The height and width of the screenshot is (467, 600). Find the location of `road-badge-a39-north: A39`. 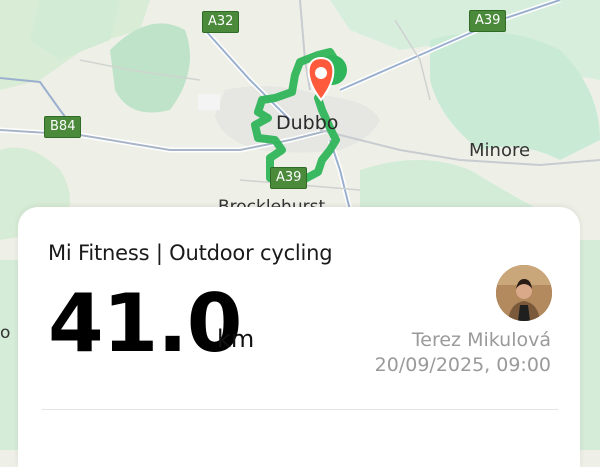

road-badge-a39-north: A39 is located at coordinates (488, 21).